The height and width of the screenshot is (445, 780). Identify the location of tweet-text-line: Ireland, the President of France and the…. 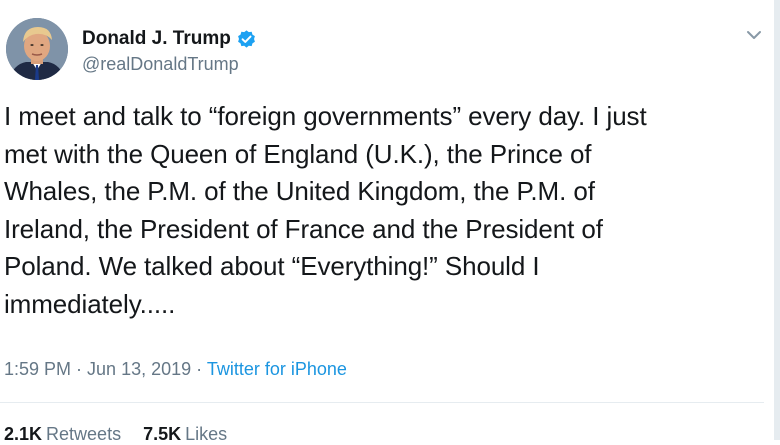
(303, 228).